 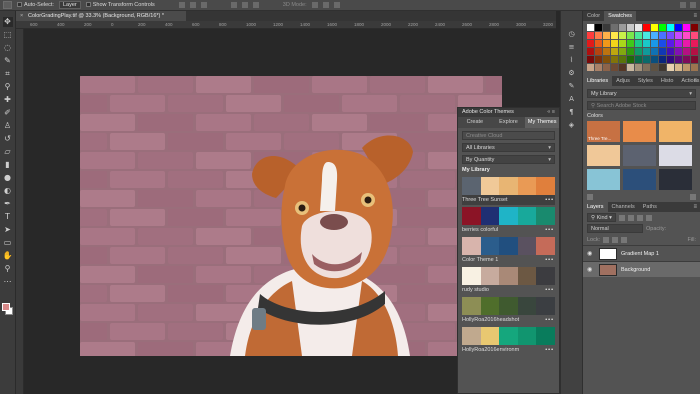 I want to click on visibility-eye-icon: ◉, so click(x=591, y=269).